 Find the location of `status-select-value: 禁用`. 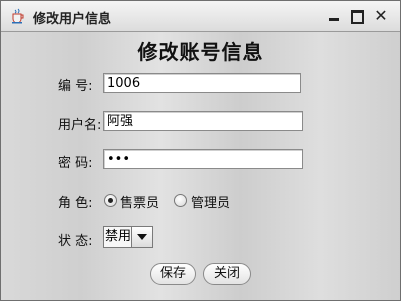

status-select-value: 禁用 is located at coordinates (118, 236).